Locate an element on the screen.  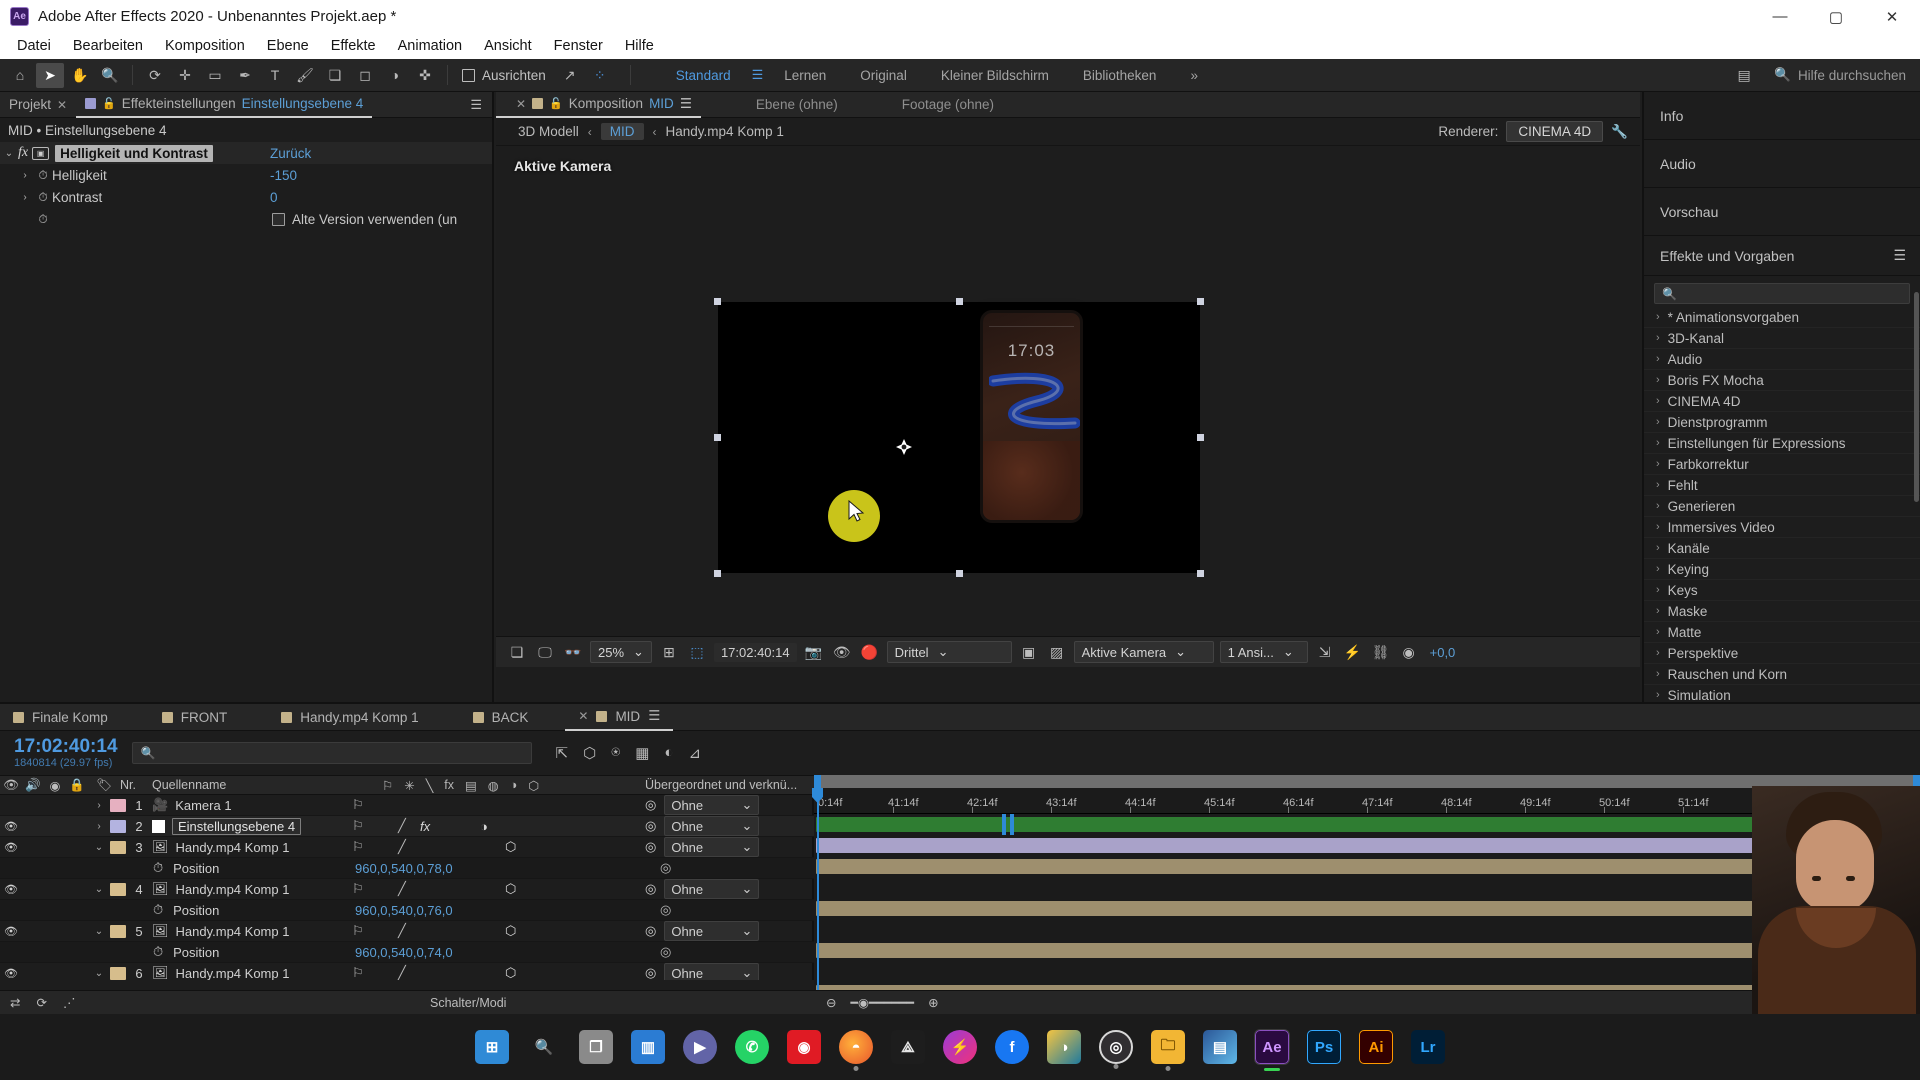
draft-3d-icon: ⬡ is located at coordinates (589, 753).